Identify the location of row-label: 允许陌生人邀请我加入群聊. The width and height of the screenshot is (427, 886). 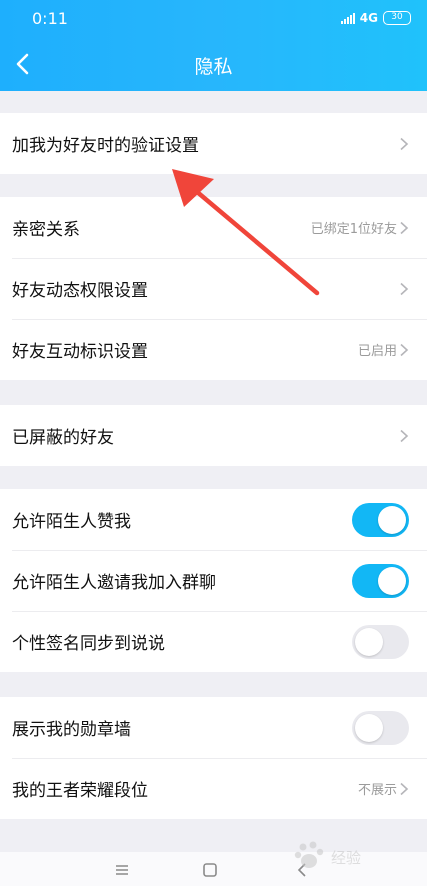
(114, 583).